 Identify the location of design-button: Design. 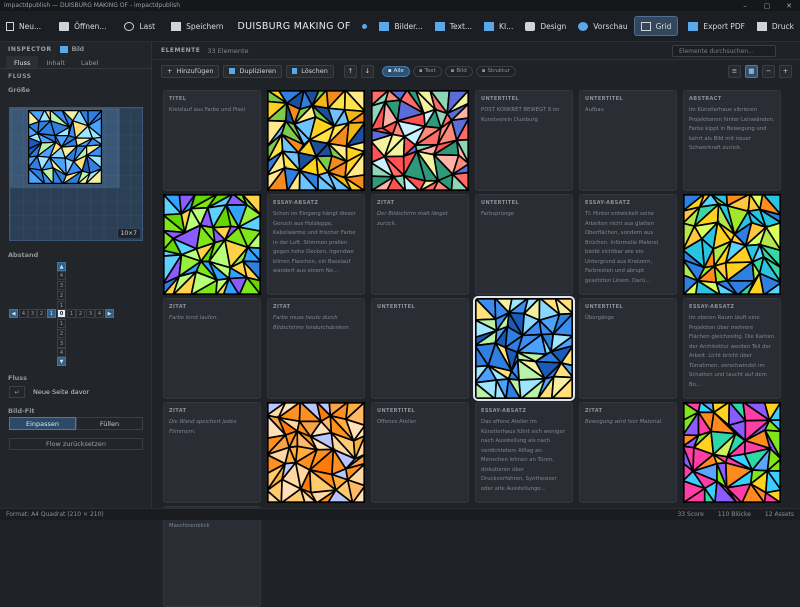
(545, 26).